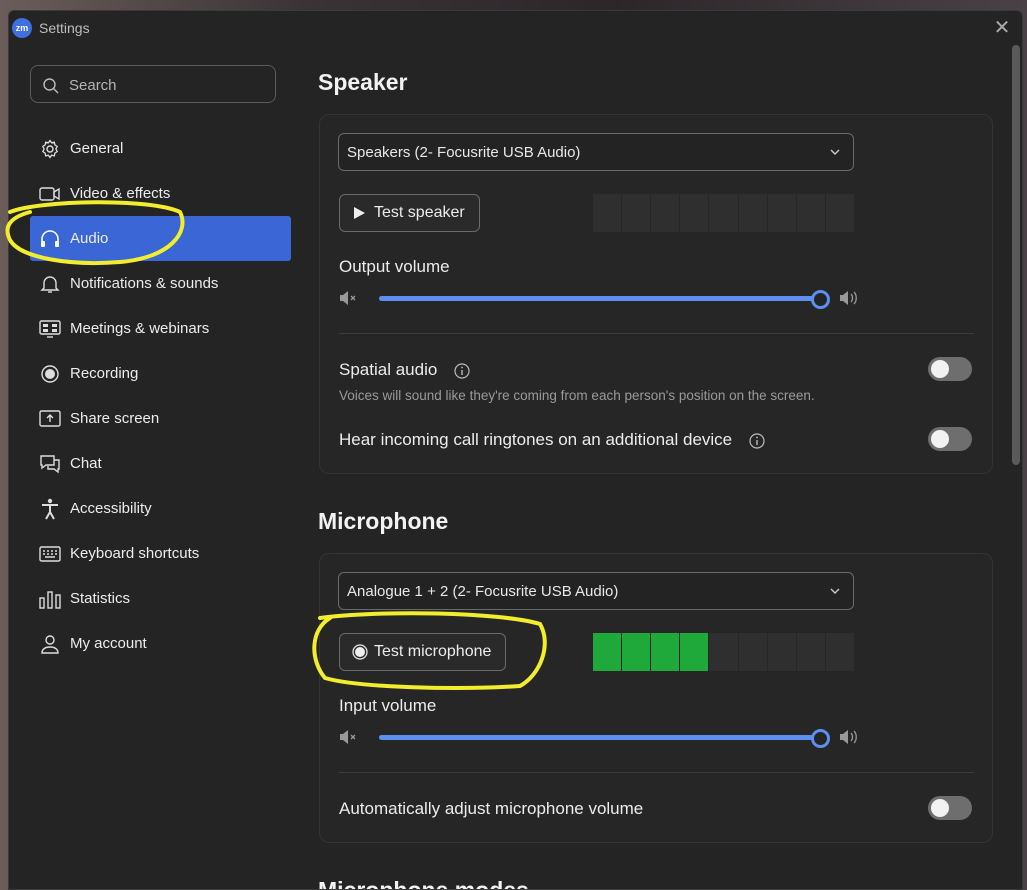 Image resolution: width=1027 pixels, height=890 pixels. What do you see at coordinates (160, 238) in the screenshot?
I see `sidebar-item-audio: Audio` at bounding box center [160, 238].